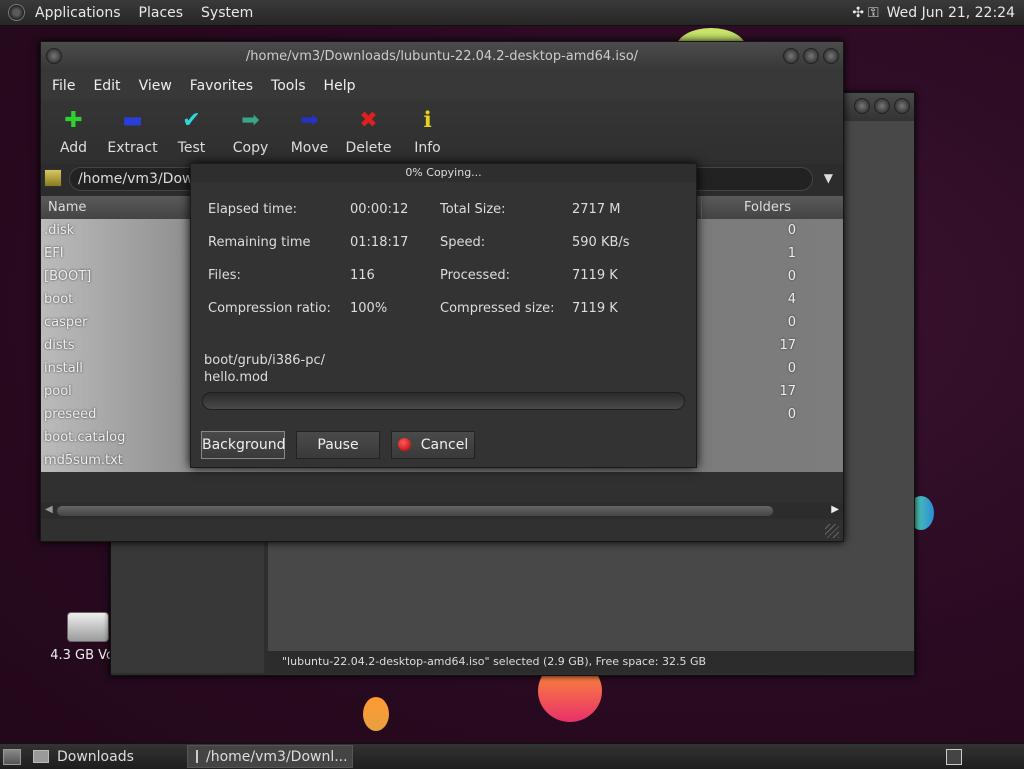 Image resolution: width=1024 pixels, height=769 pixels. Describe the element at coordinates (954, 756) in the screenshot. I see `notes-icon` at that location.